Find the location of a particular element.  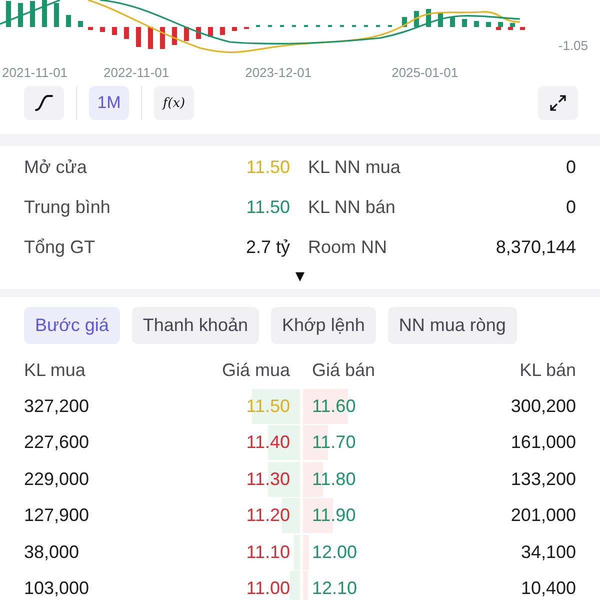

table-cell: 11.20 is located at coordinates (268, 515).